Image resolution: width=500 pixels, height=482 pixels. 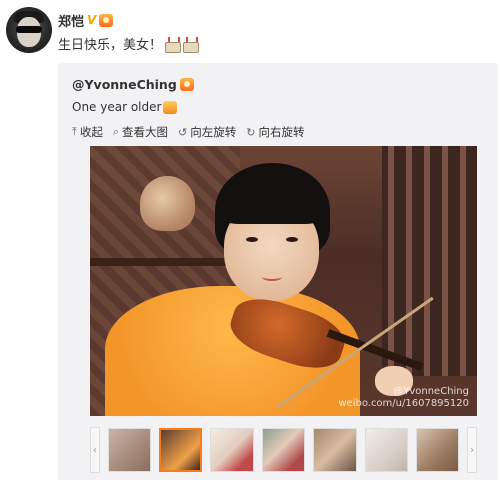 I want to click on repost-author-name: @YvonneChing, so click(x=124, y=84).